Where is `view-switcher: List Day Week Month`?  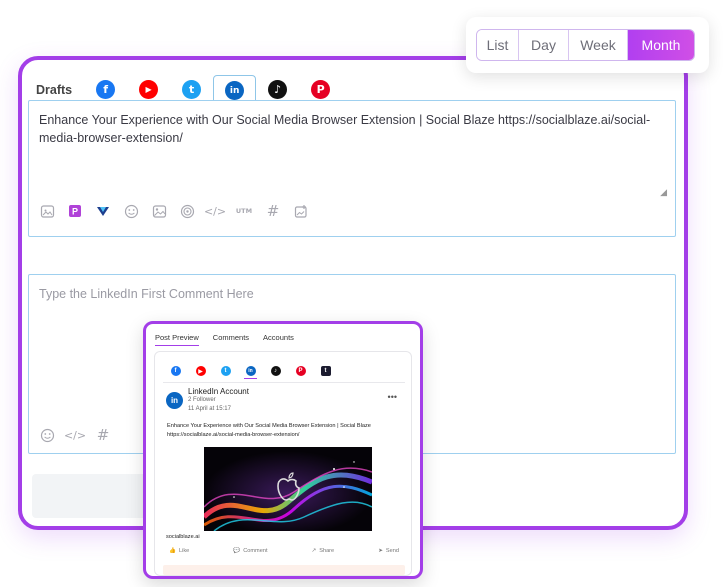
view-switcher: List Day Week Month is located at coordinates (587, 45).